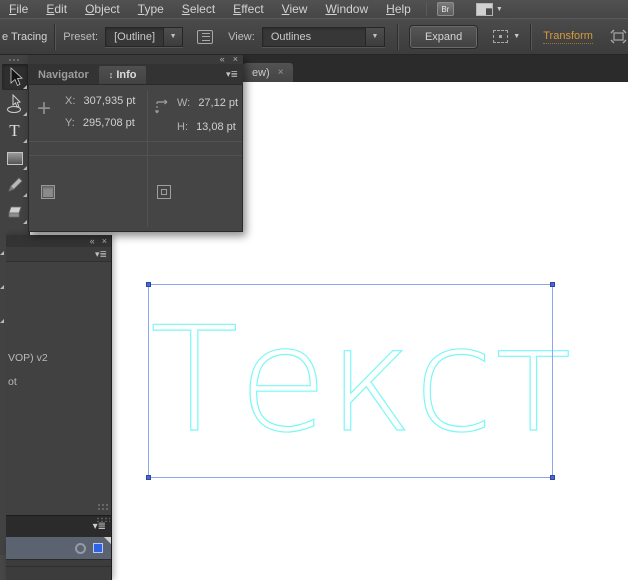 The width and height of the screenshot is (628, 580). What do you see at coordinates (516, 36) in the screenshot?
I see `selection-options-arrow: ▼` at bounding box center [516, 36].